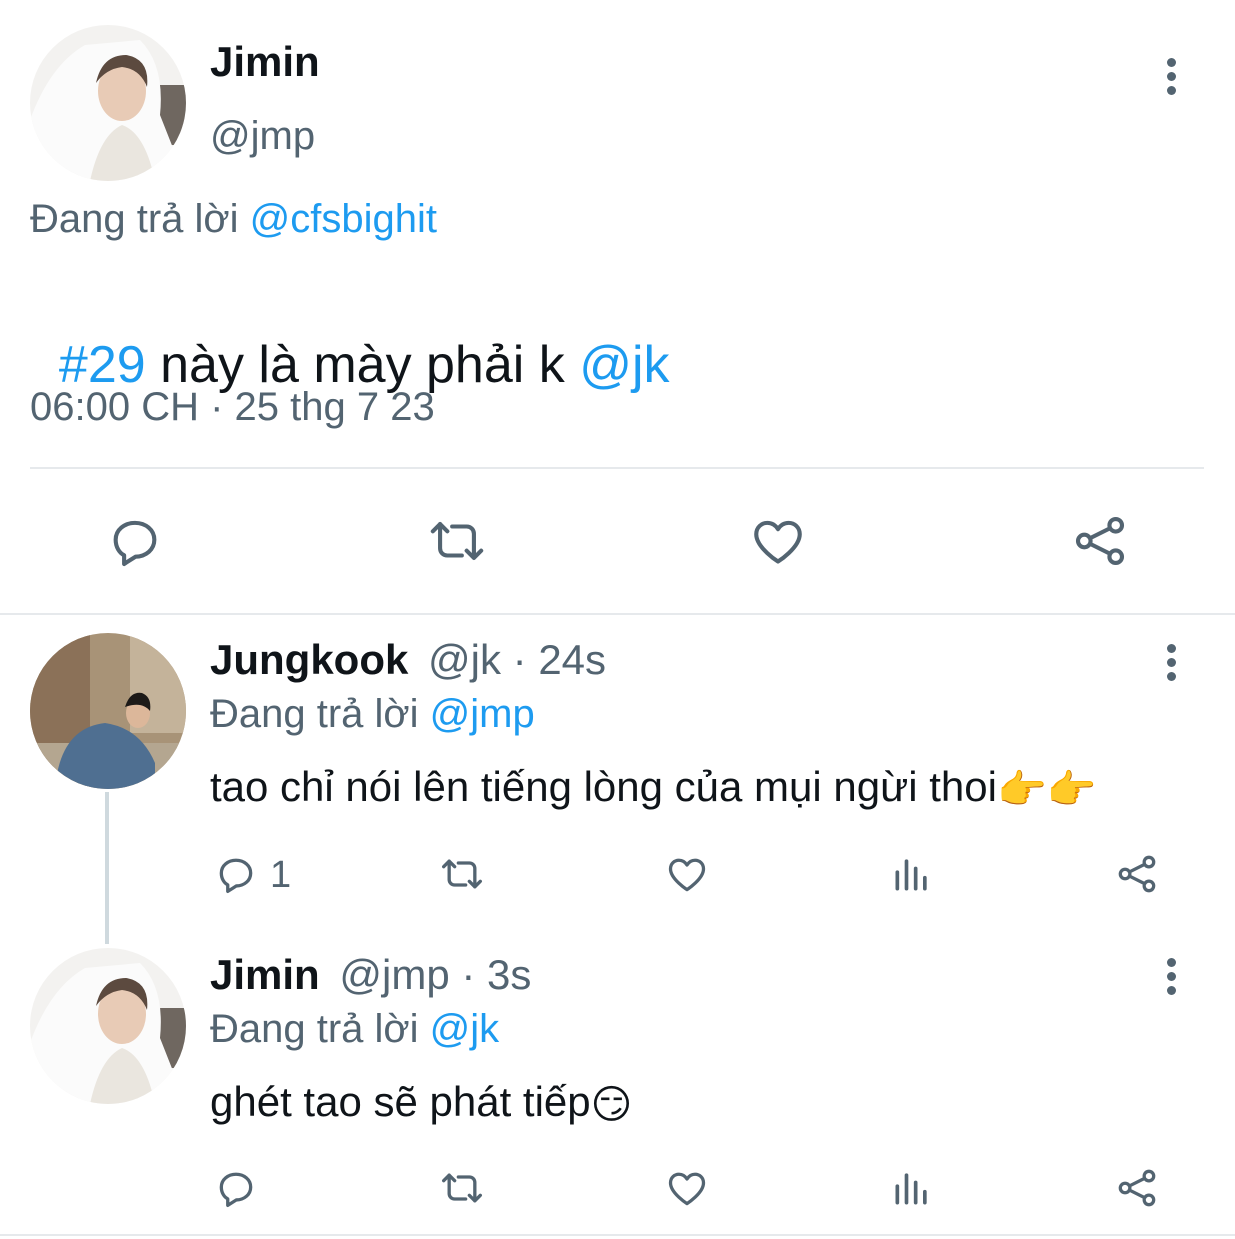  I want to click on reply-header: Jimin @jmp · 3s, so click(370, 975).